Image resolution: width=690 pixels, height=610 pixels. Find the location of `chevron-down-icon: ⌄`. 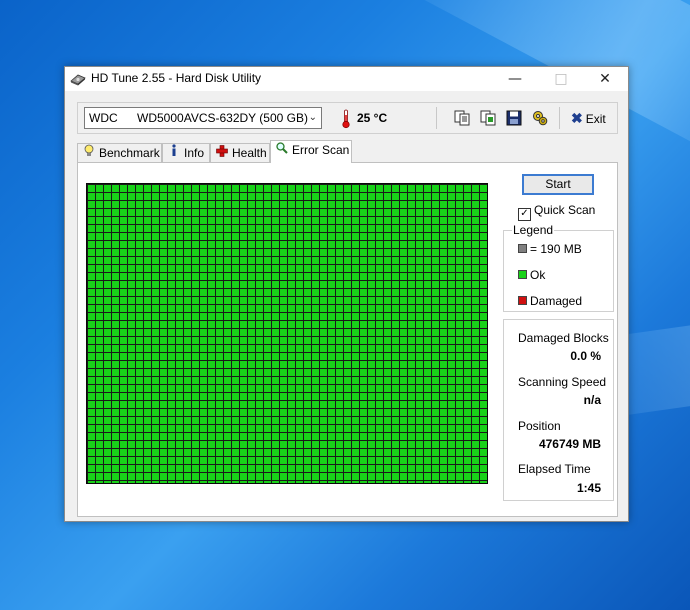

chevron-down-icon: ⌄ is located at coordinates (312, 117).